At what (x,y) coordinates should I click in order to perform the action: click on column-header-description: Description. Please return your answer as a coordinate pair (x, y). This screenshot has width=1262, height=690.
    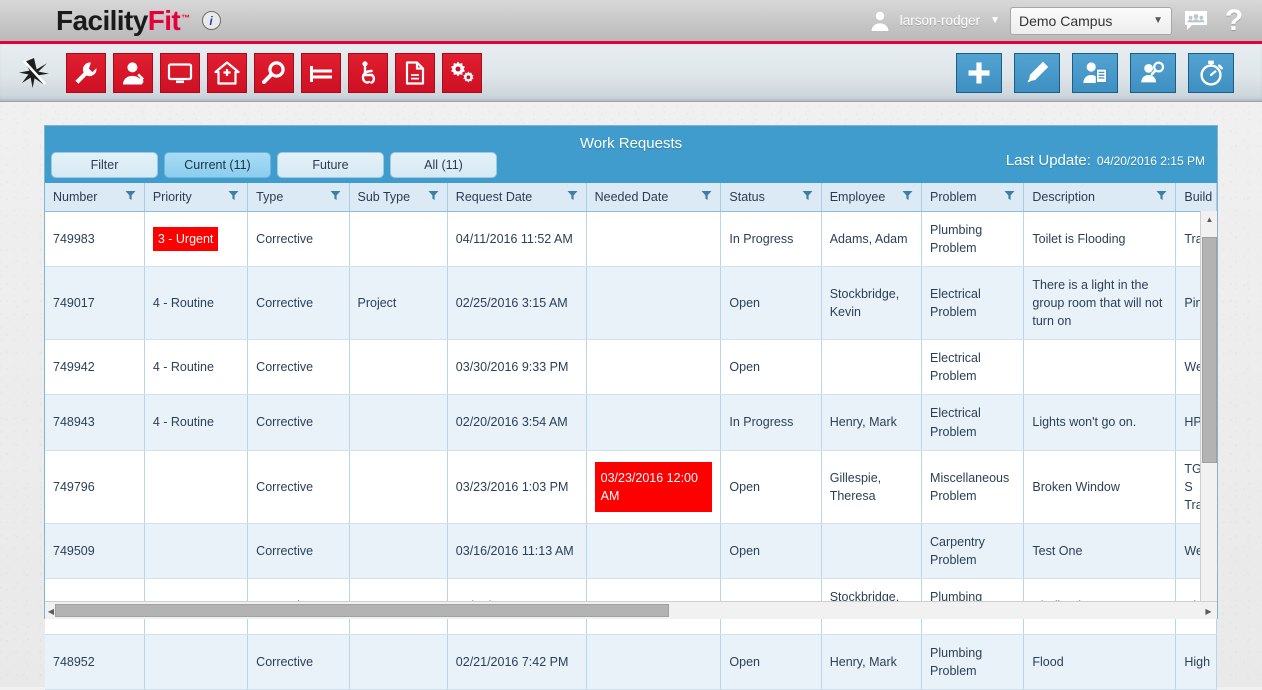
    Looking at the image, I should click on (1100, 197).